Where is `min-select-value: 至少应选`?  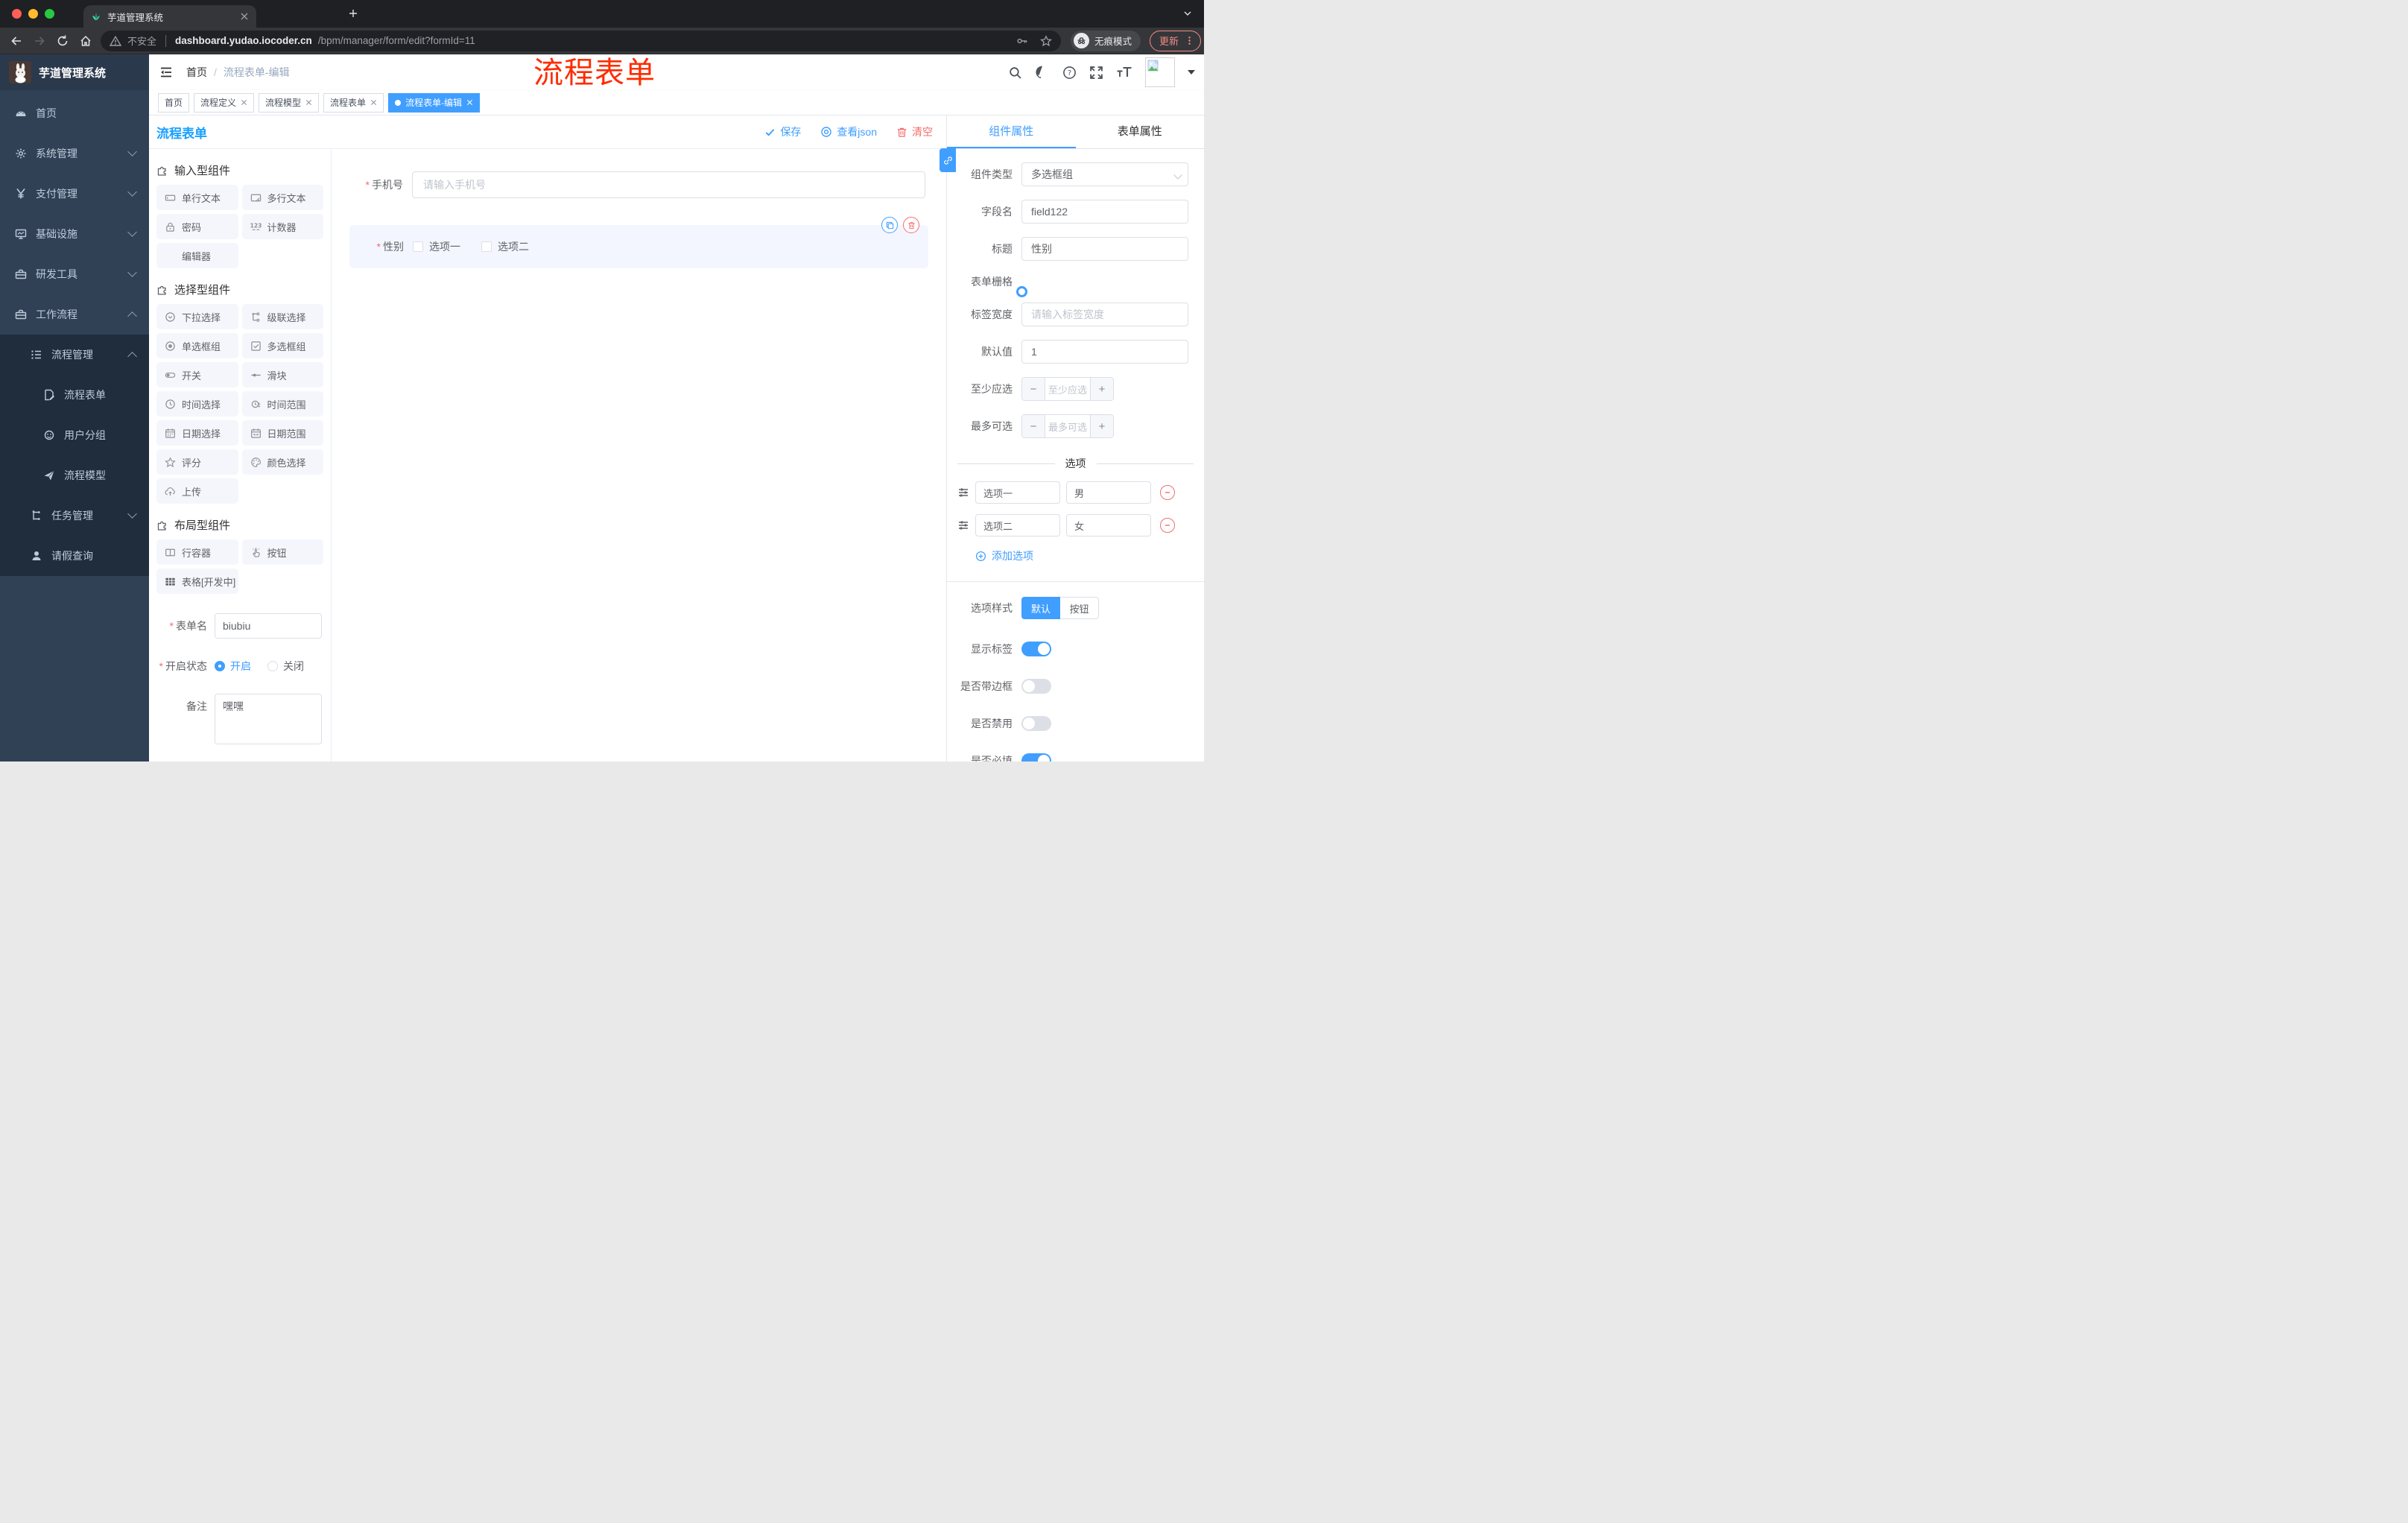 min-select-value: 至少应选 is located at coordinates (1068, 389).